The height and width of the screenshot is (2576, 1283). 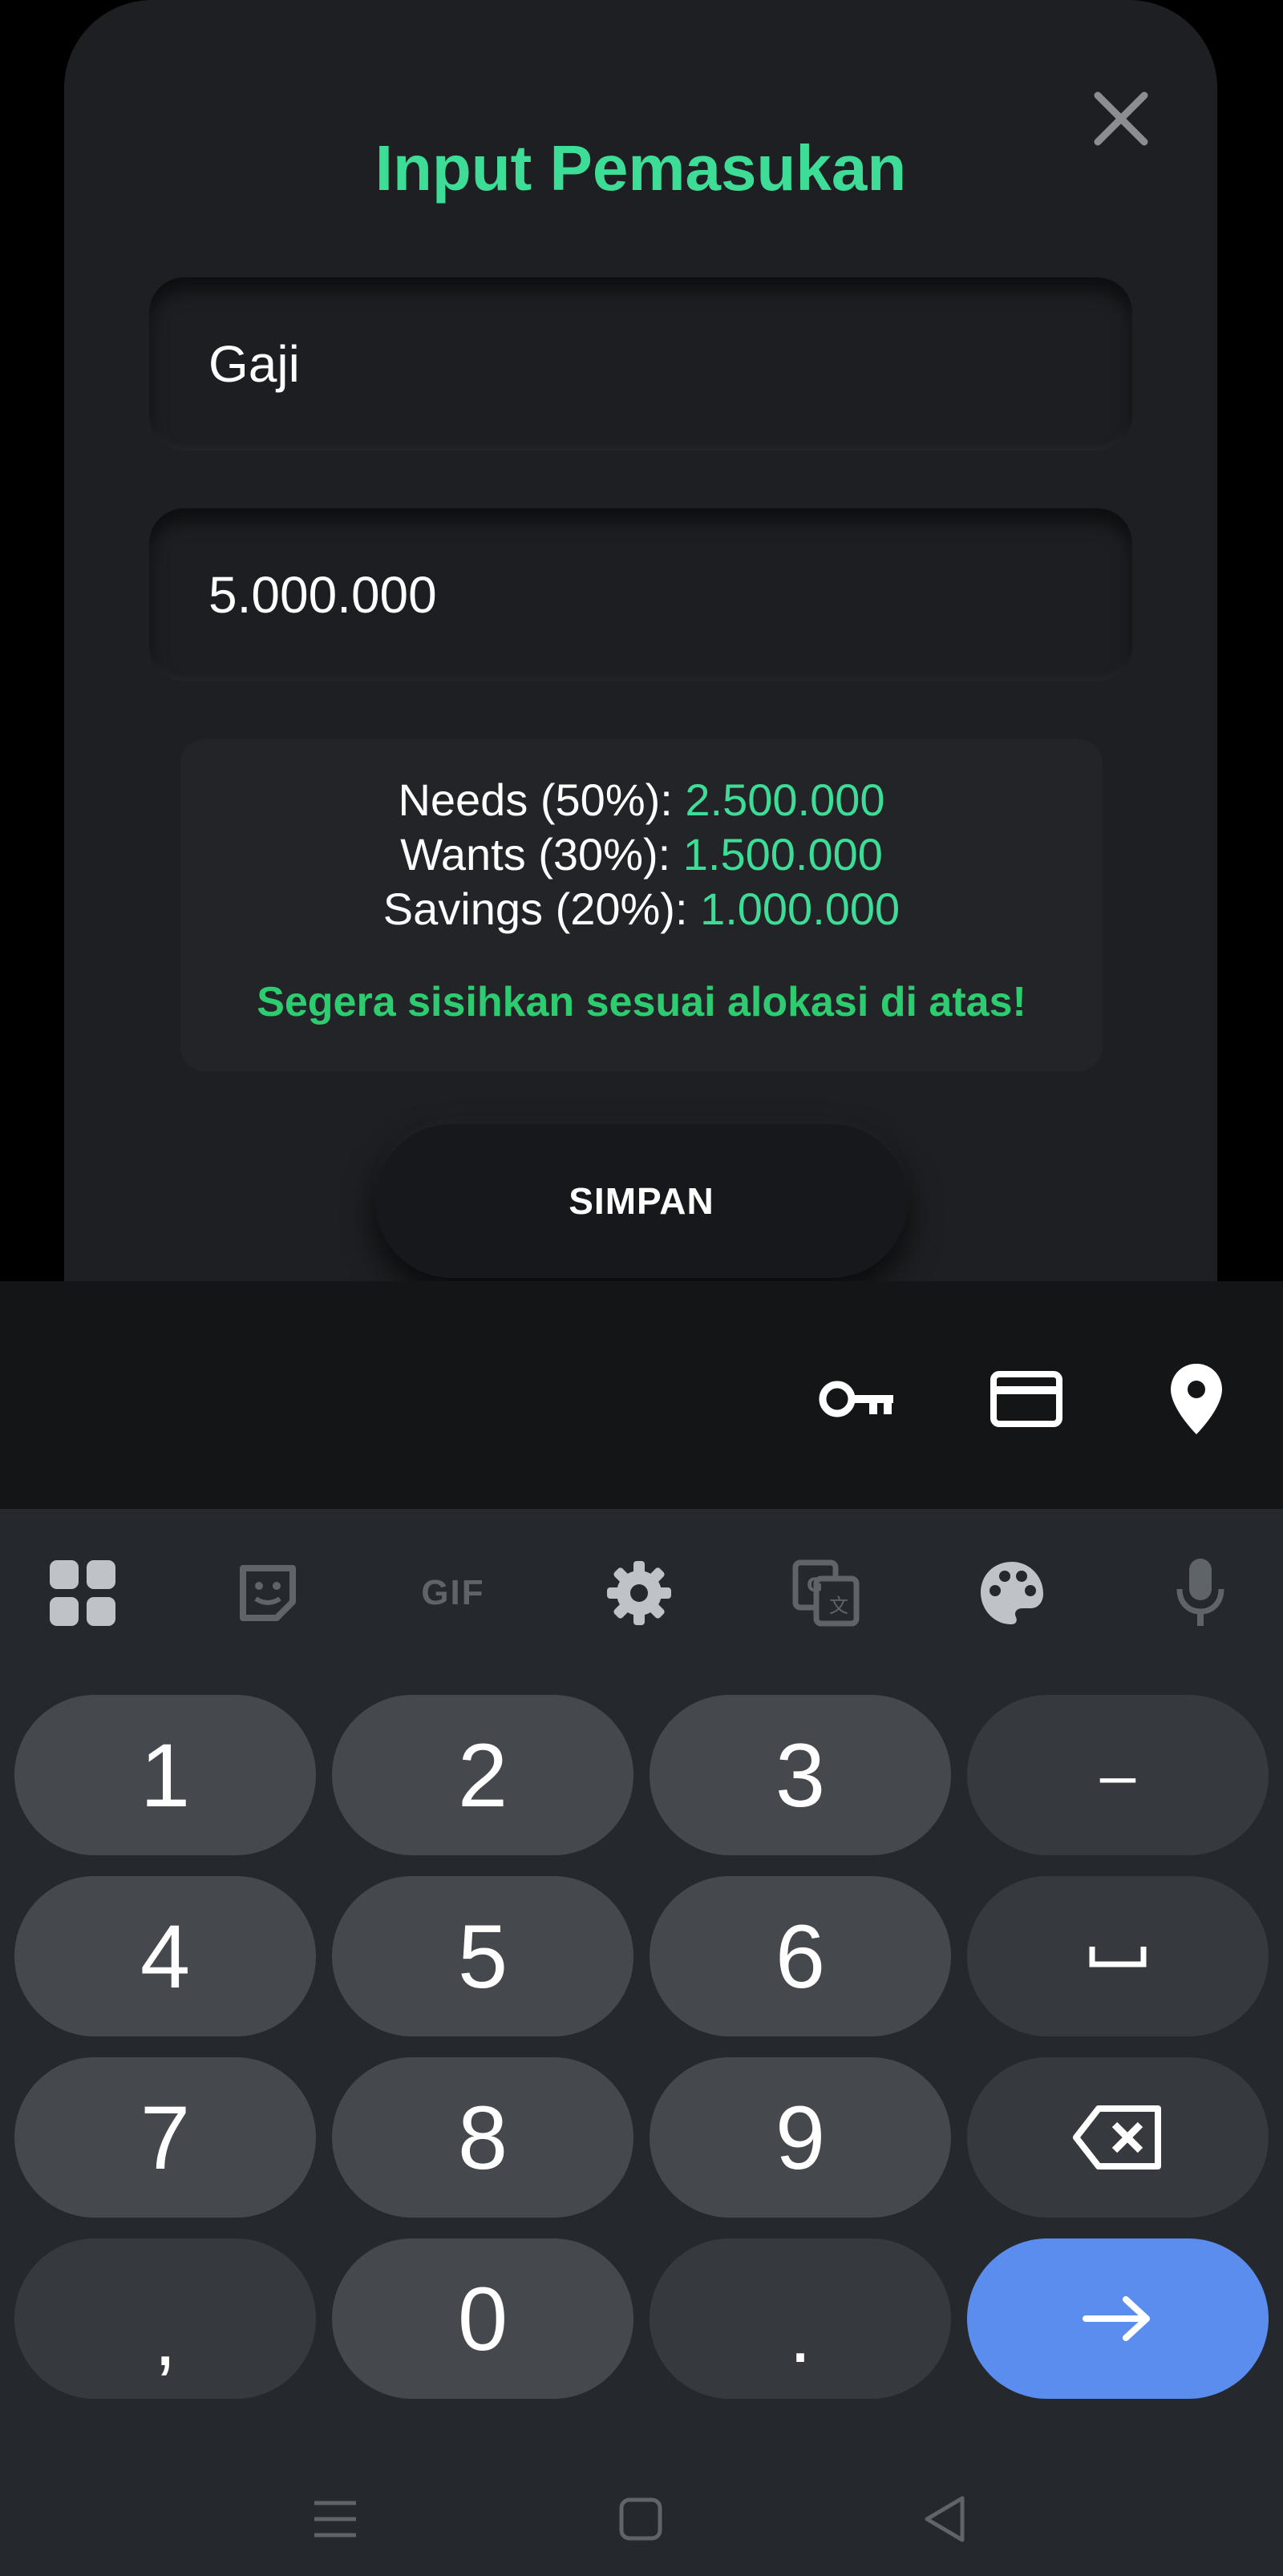 I want to click on income-name-value: Gaji, so click(x=254, y=364).